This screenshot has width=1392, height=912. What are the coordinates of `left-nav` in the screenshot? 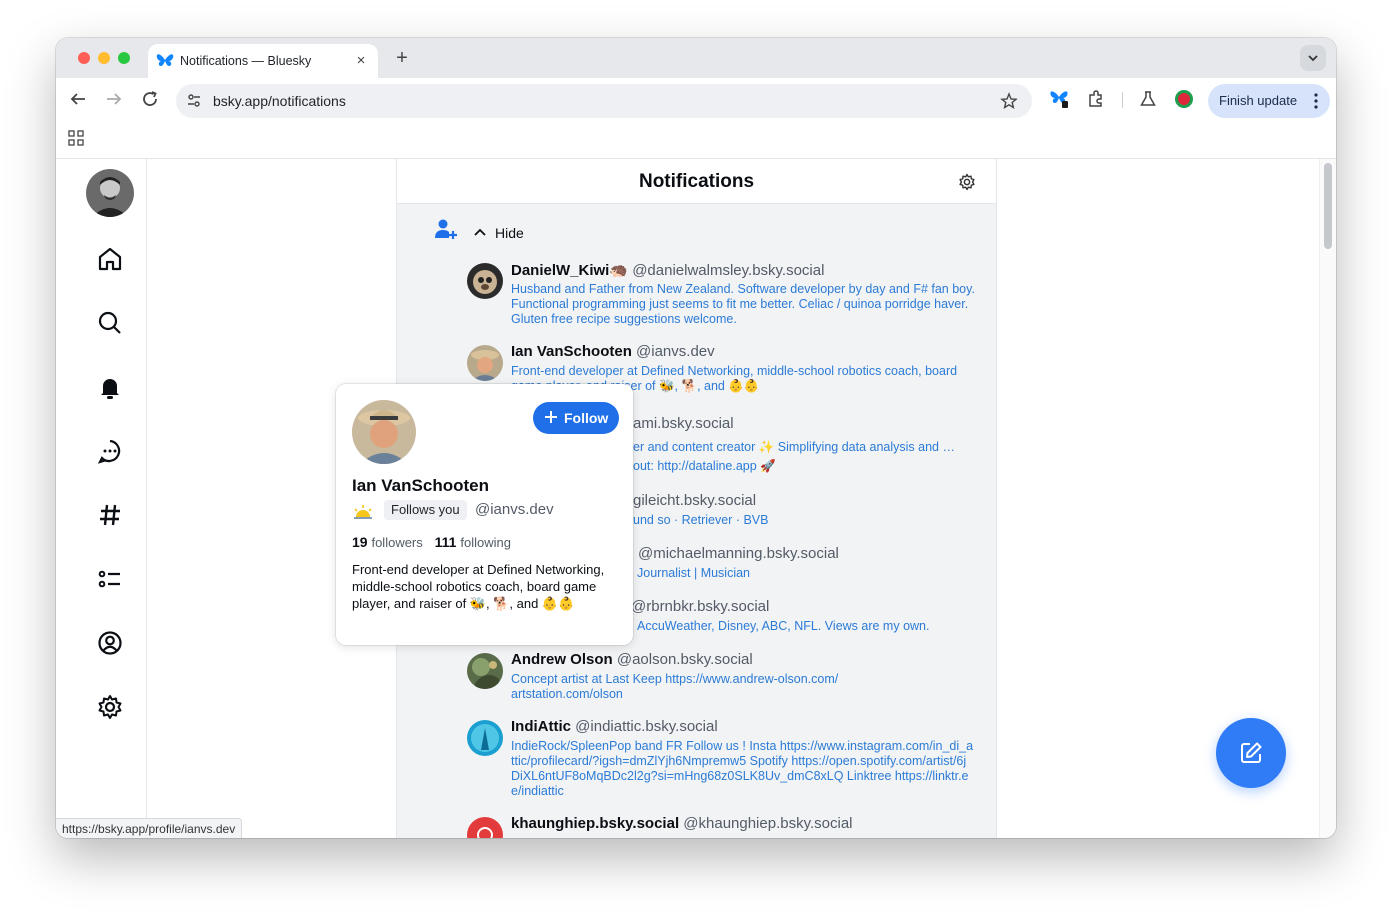 It's located at (101, 498).